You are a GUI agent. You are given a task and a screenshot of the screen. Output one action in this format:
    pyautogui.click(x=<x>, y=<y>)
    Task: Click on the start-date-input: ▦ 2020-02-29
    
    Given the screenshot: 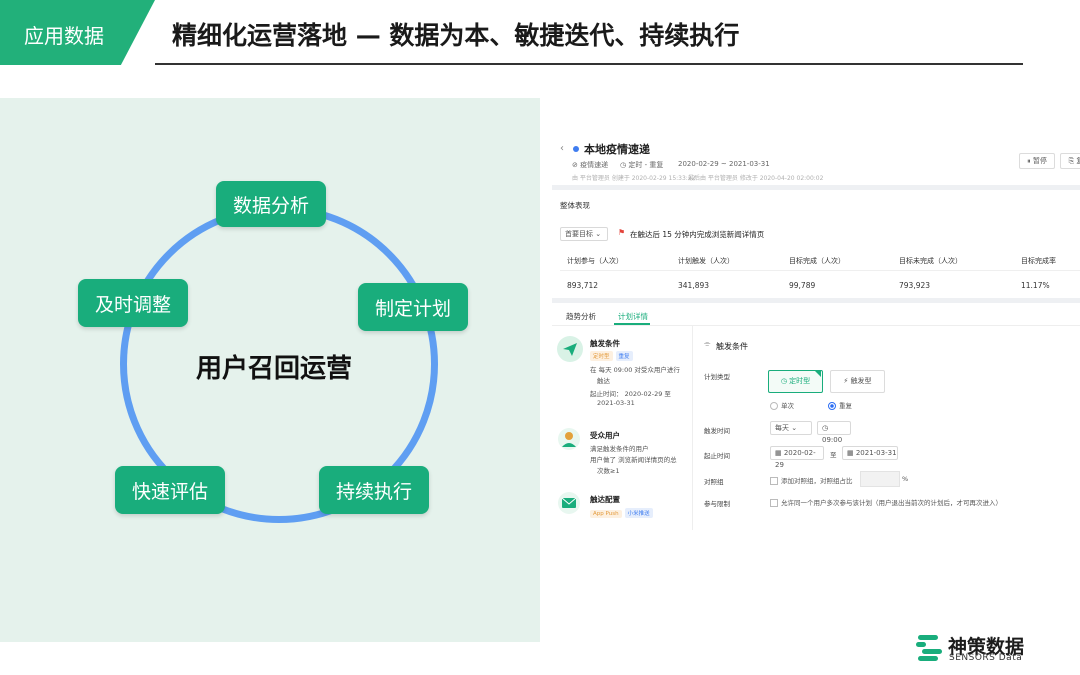 What is the action you would take?
    pyautogui.click(x=797, y=457)
    